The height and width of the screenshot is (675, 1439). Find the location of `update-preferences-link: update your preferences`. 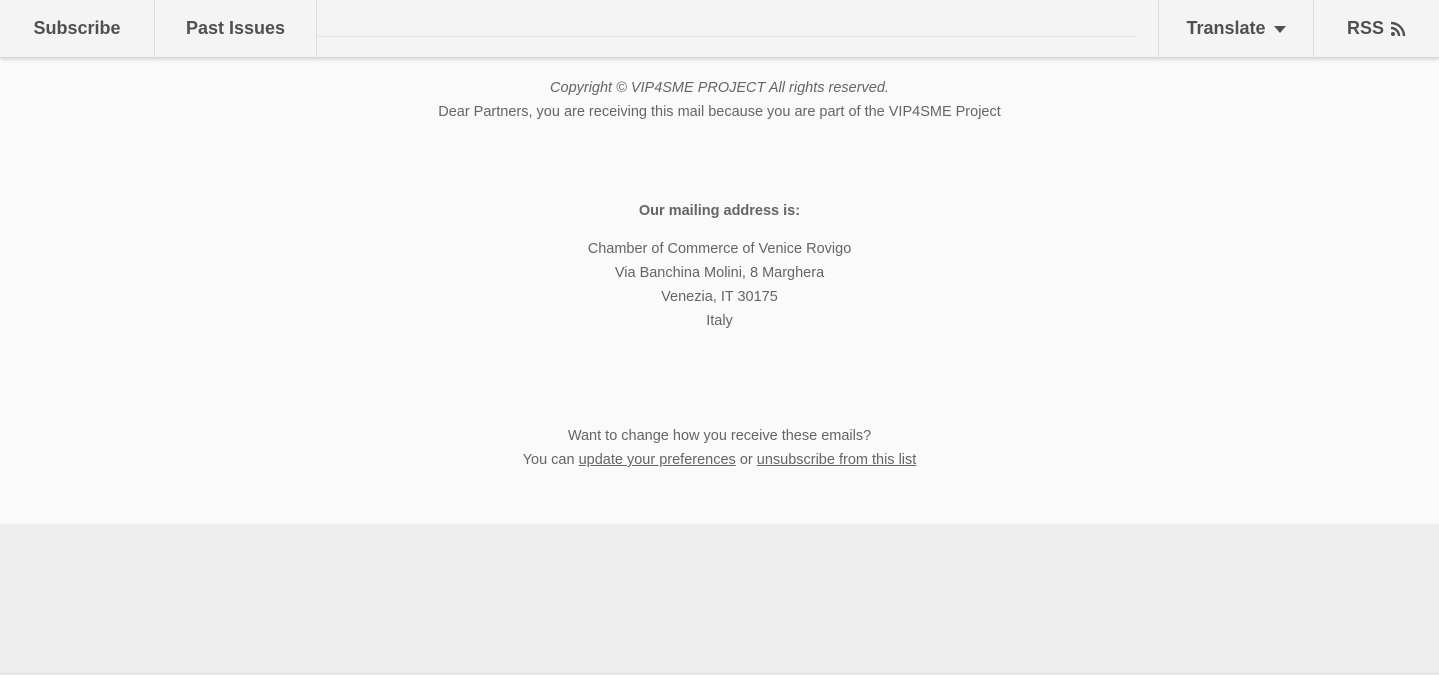

update-preferences-link: update your preferences is located at coordinates (657, 460).